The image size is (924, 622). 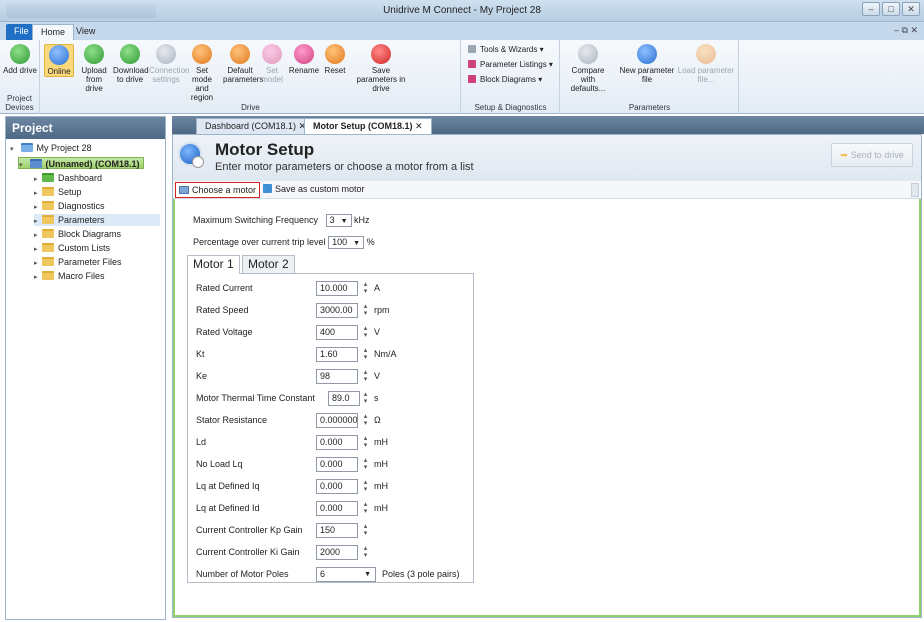 I want to click on download-button: Download to drive, so click(x=131, y=64).